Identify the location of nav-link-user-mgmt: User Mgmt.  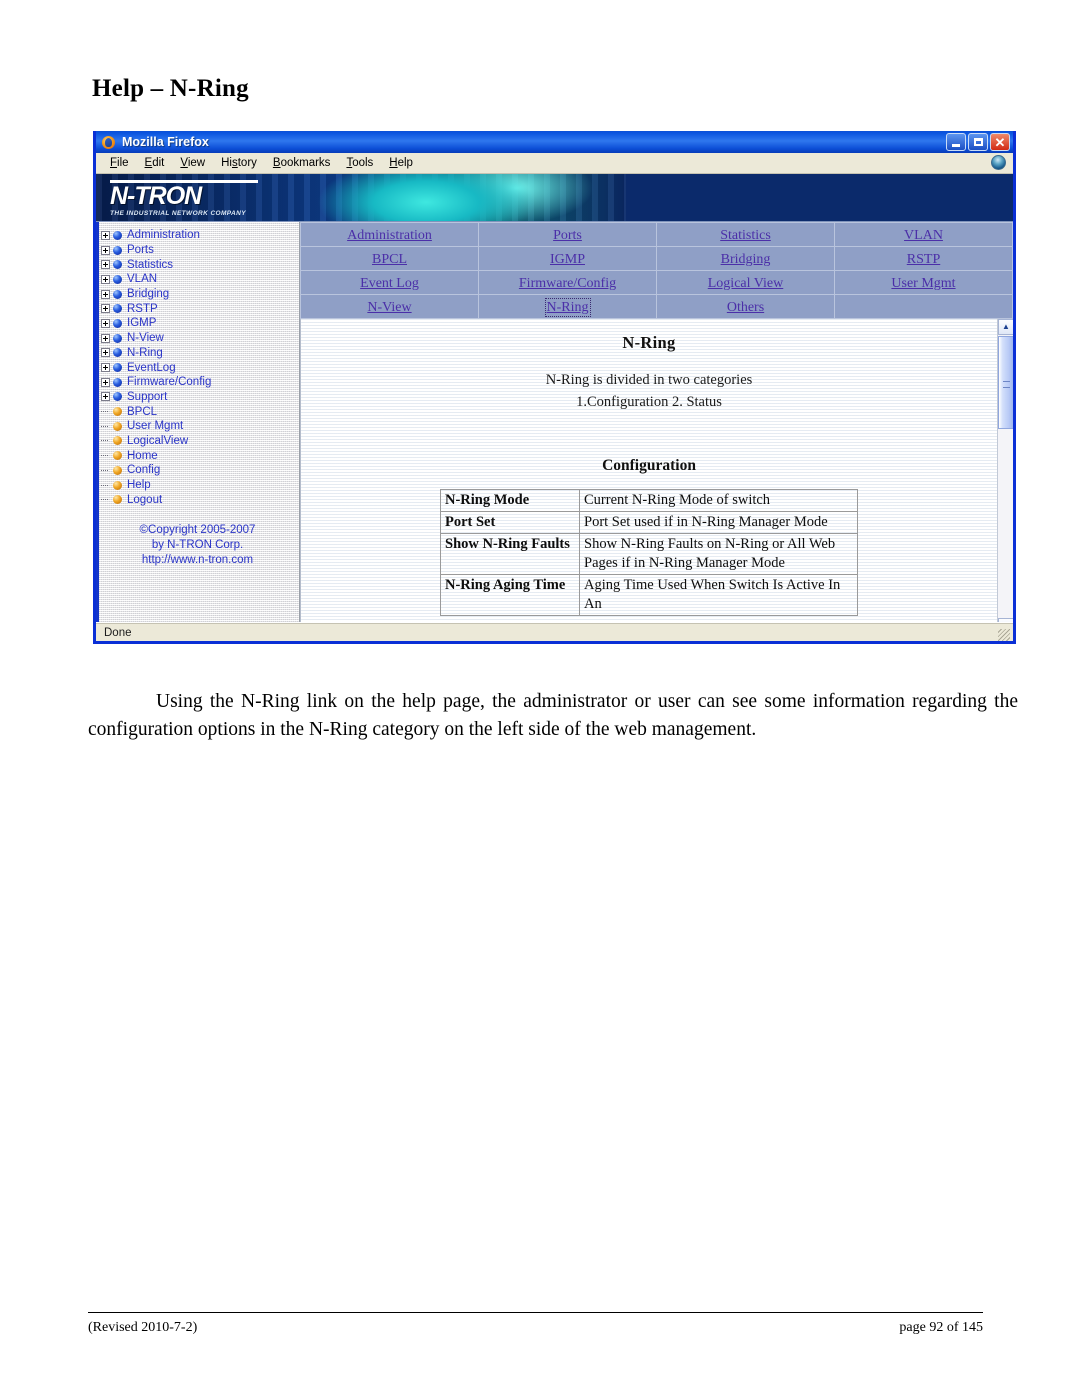
(923, 283).